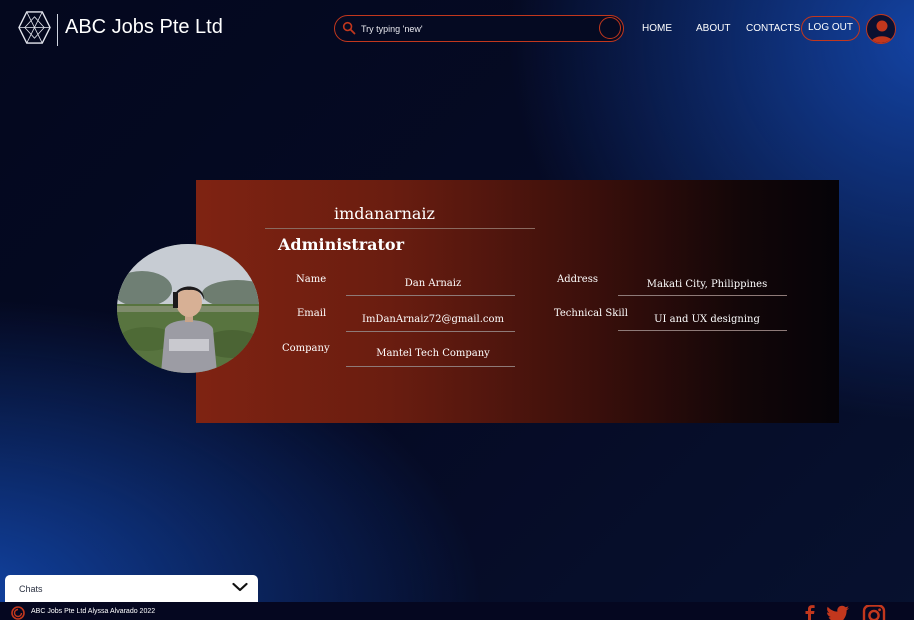 This screenshot has width=914, height=620. Describe the element at coordinates (400, 228) in the screenshot. I see `username-underline` at that location.